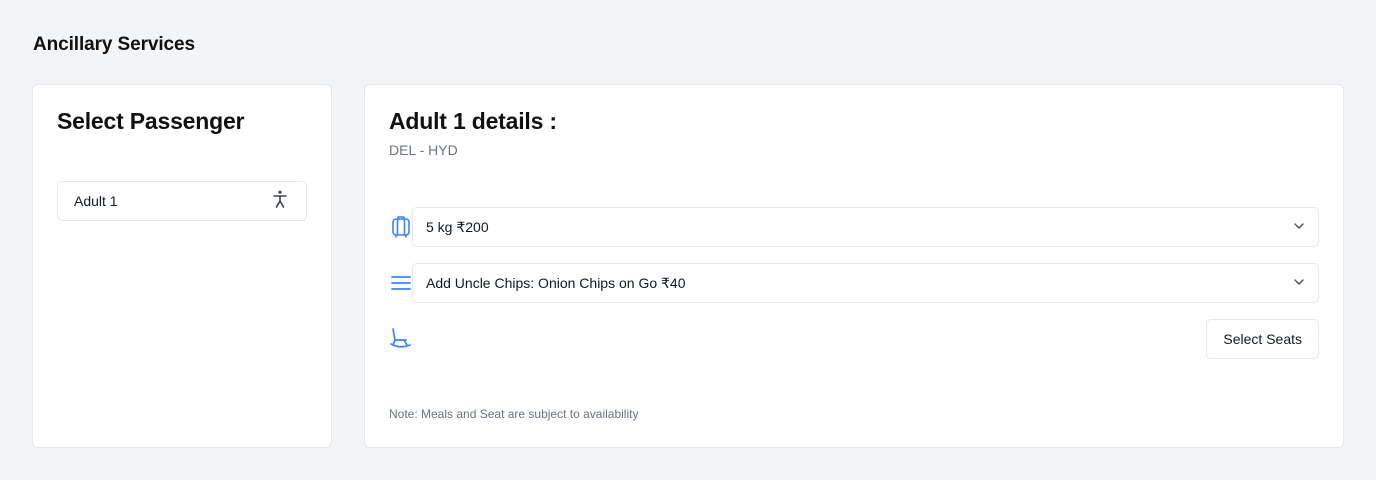 This screenshot has height=480, width=1376. I want to click on person-icon, so click(280, 201).